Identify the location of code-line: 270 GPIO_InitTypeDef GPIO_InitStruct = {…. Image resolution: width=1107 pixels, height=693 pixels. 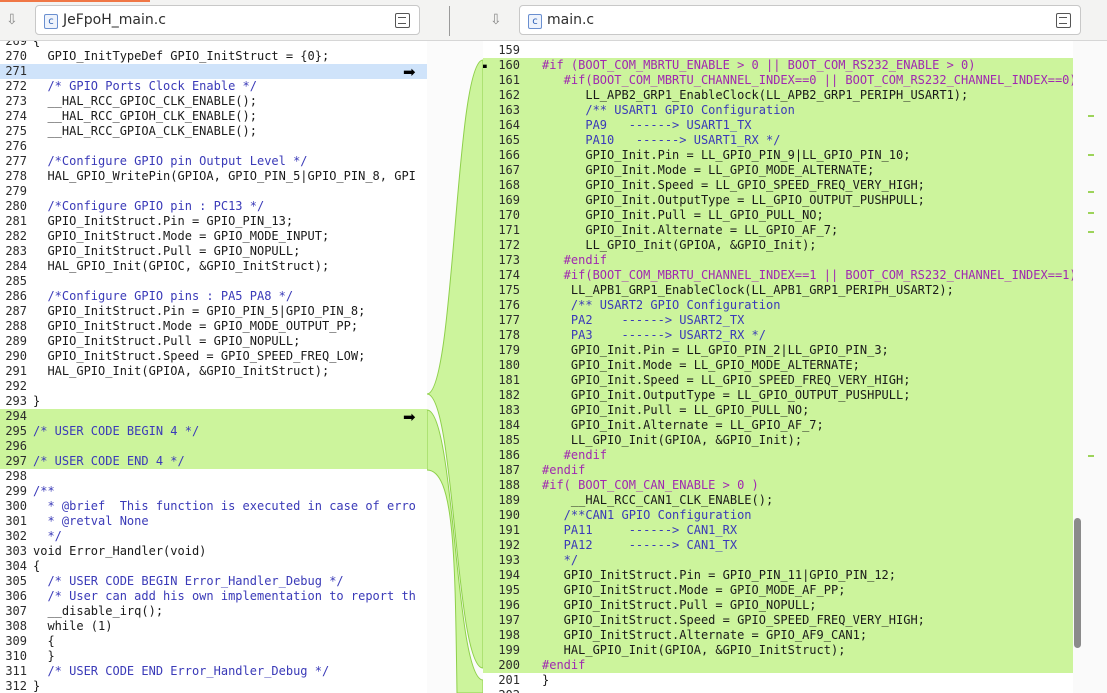
(213, 56).